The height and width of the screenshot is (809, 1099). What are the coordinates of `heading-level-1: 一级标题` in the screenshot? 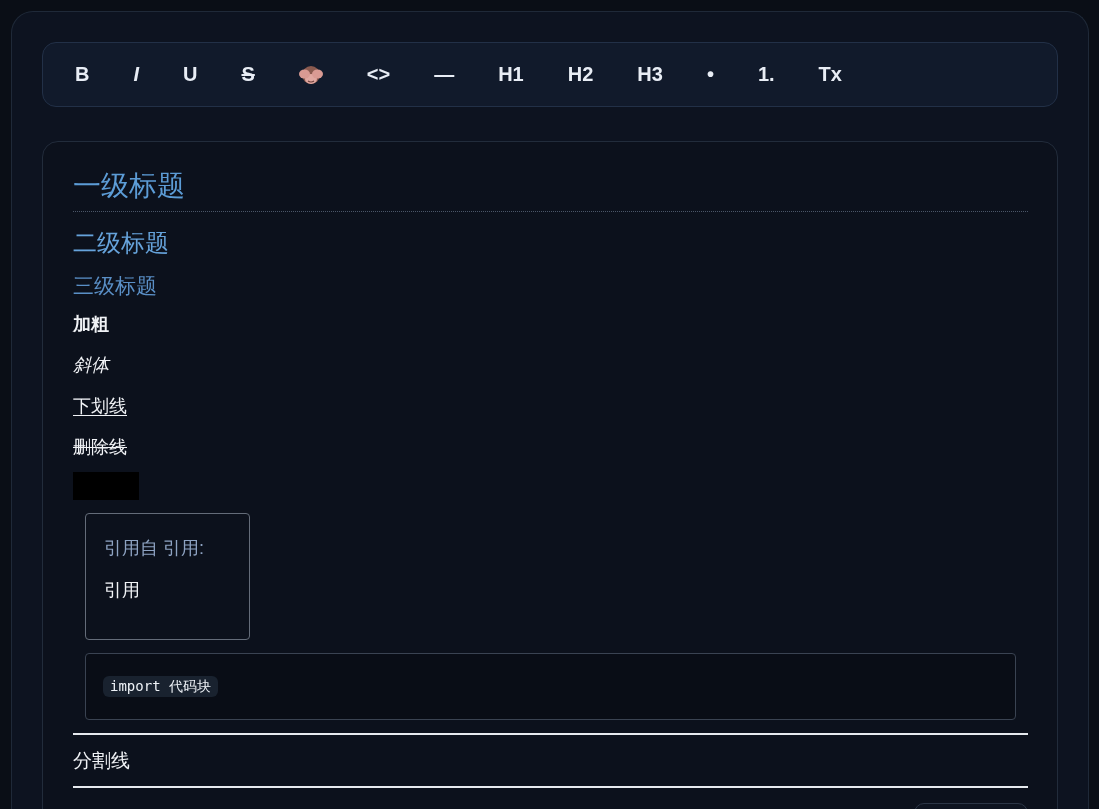 It's located at (550, 190).